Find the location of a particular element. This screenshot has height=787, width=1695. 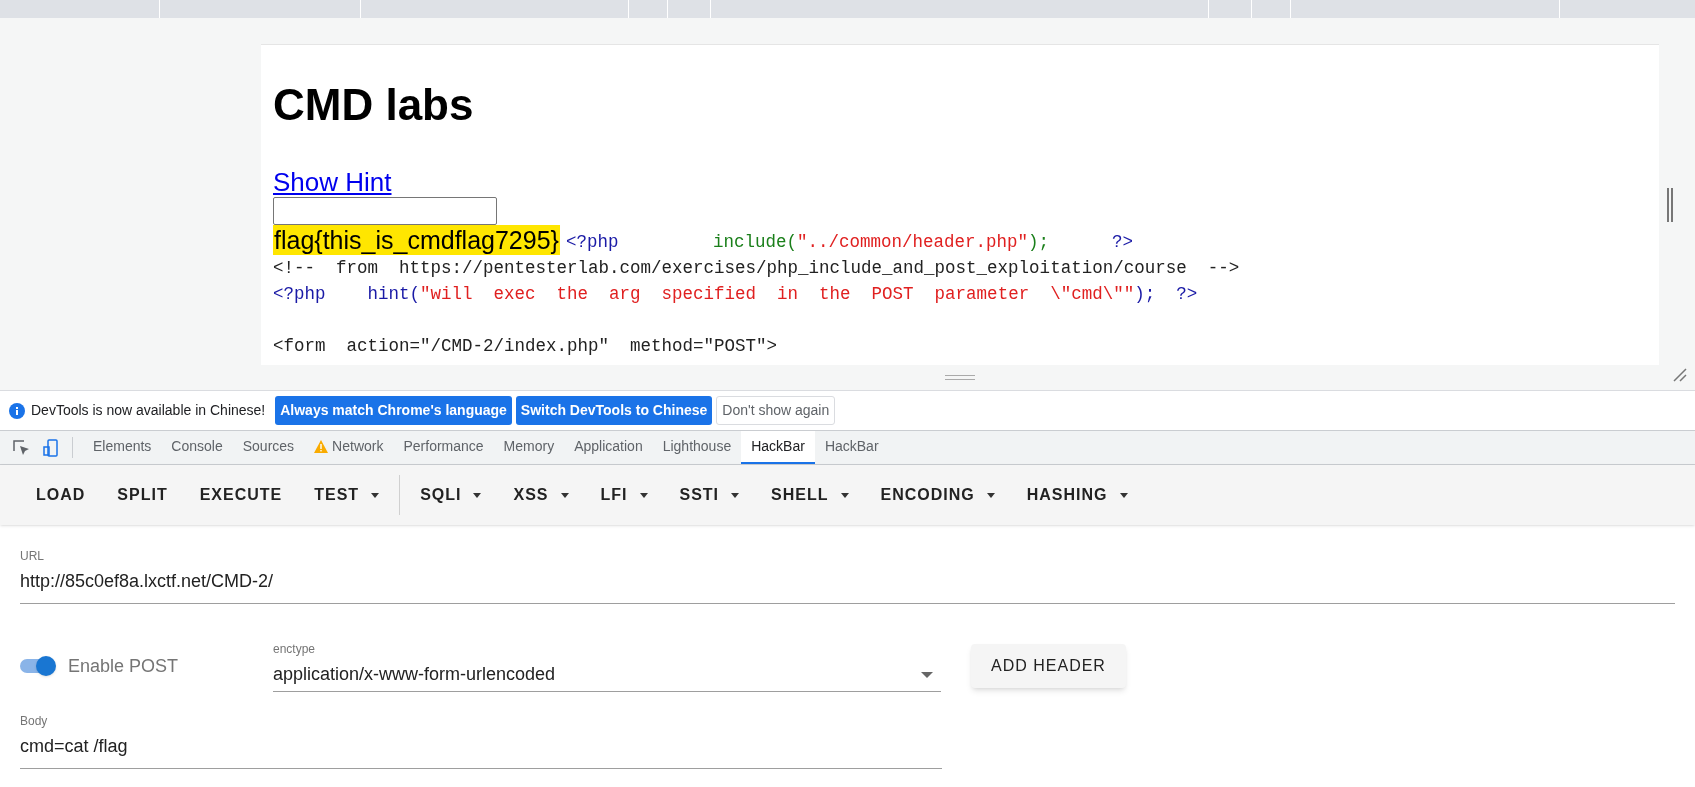

code-line: <!-- from https://pentesterlab.com/exercises/php_include_and_post_exploitation/course --> is located at coordinates (756, 268).